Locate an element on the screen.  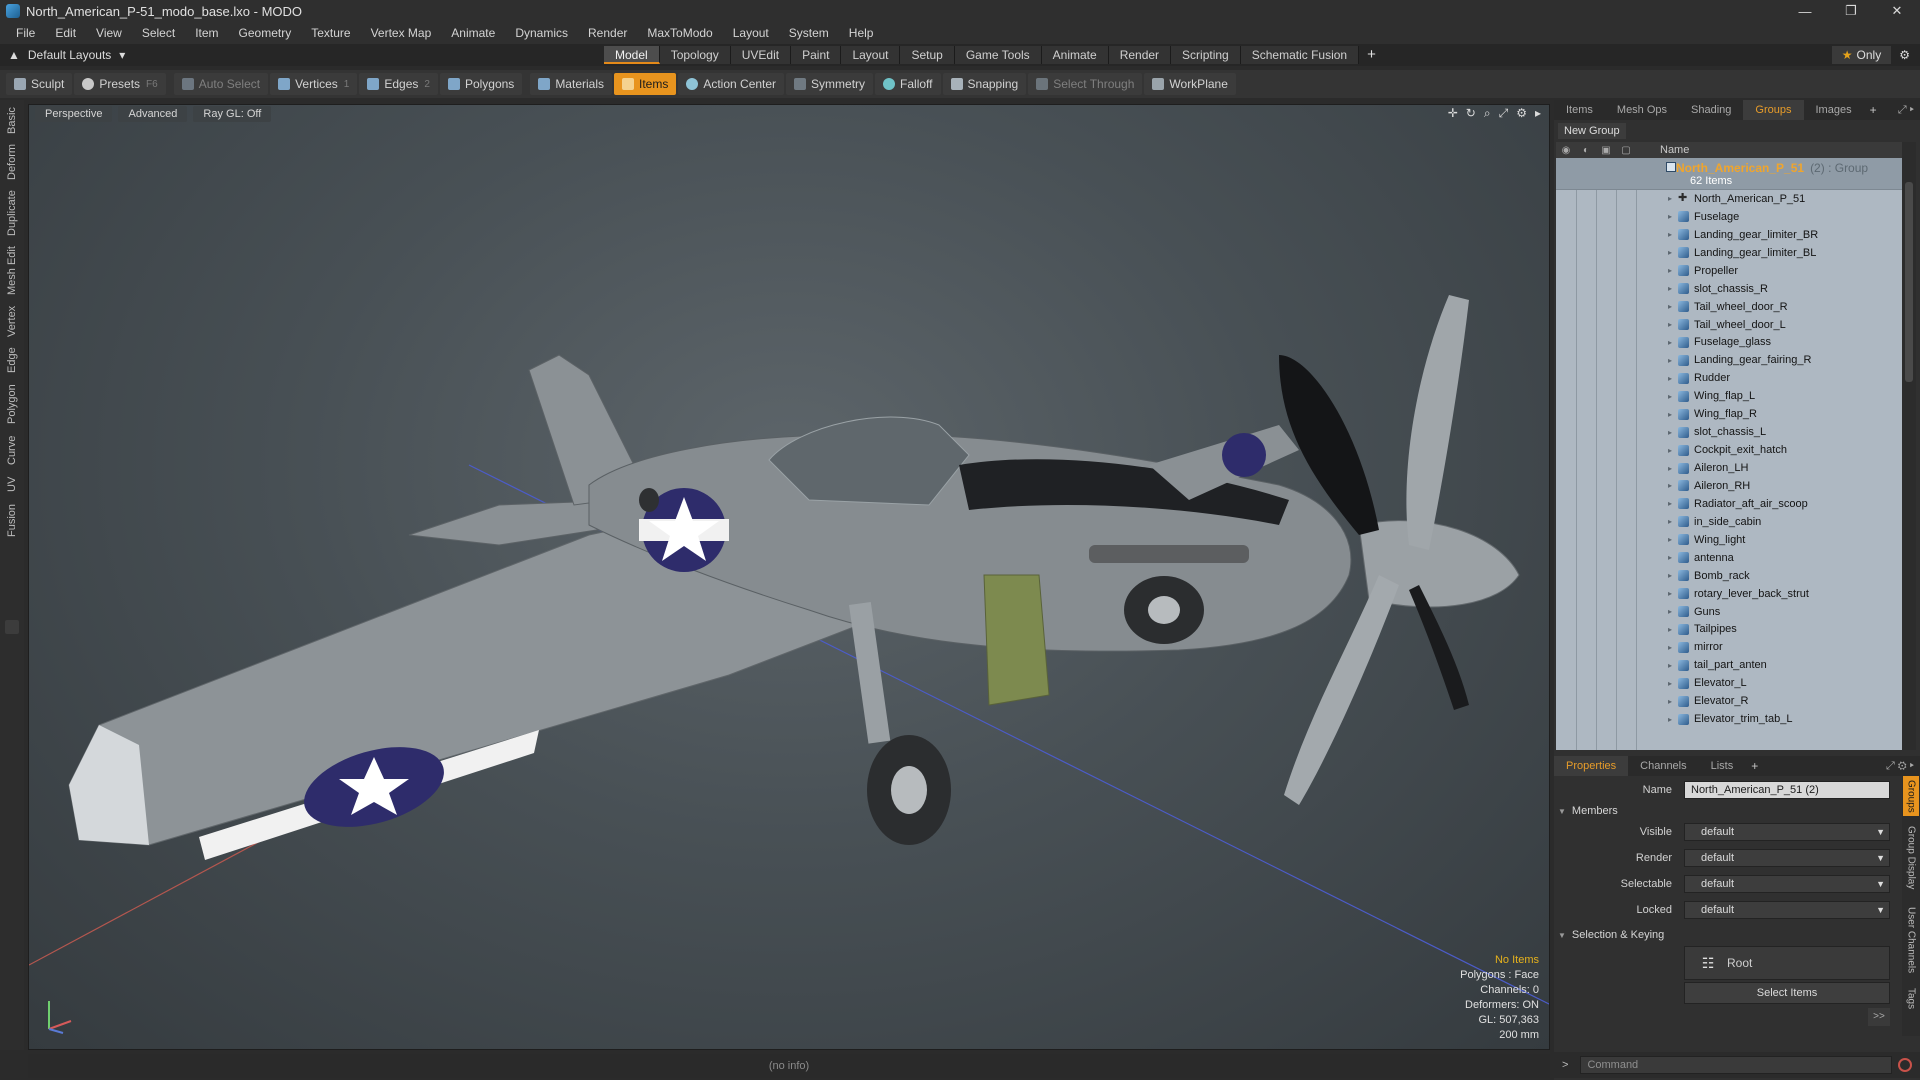
tab-scripting: Scripting is located at coordinates (1206, 55).